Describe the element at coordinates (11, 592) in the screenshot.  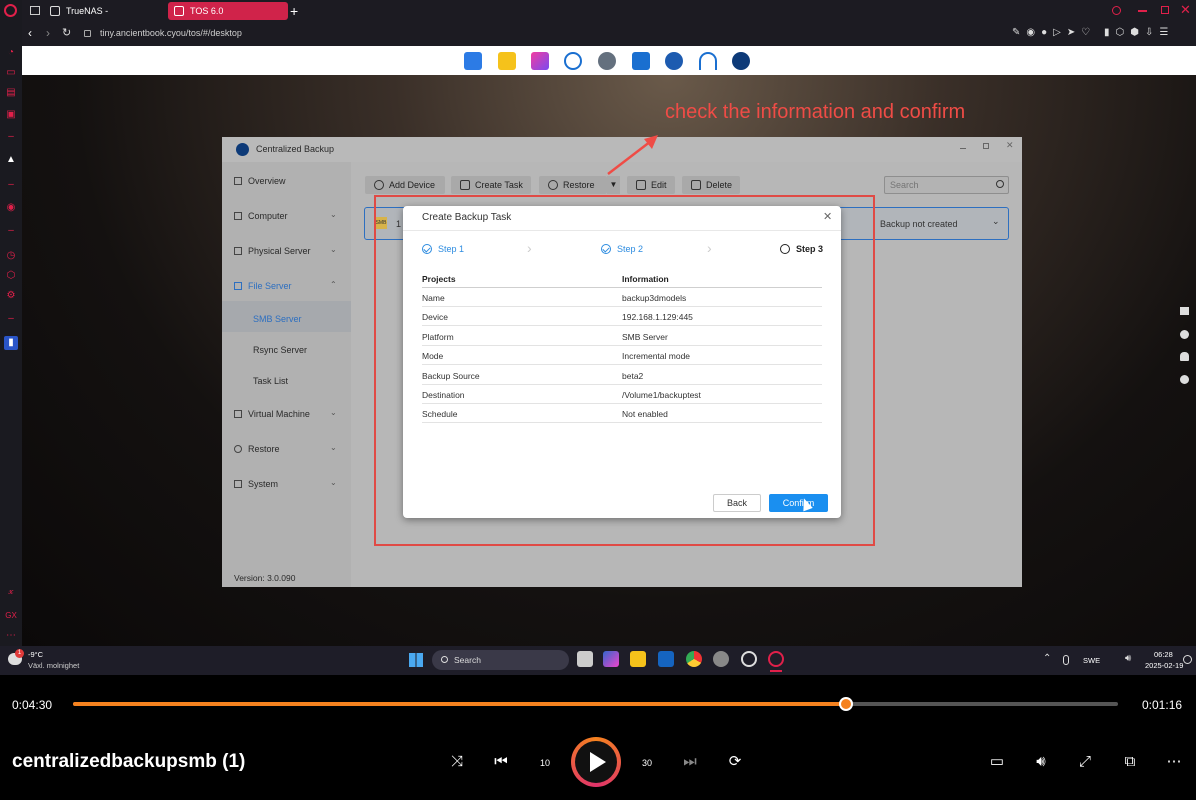
I see `gx-icon: 𝓍` at that location.